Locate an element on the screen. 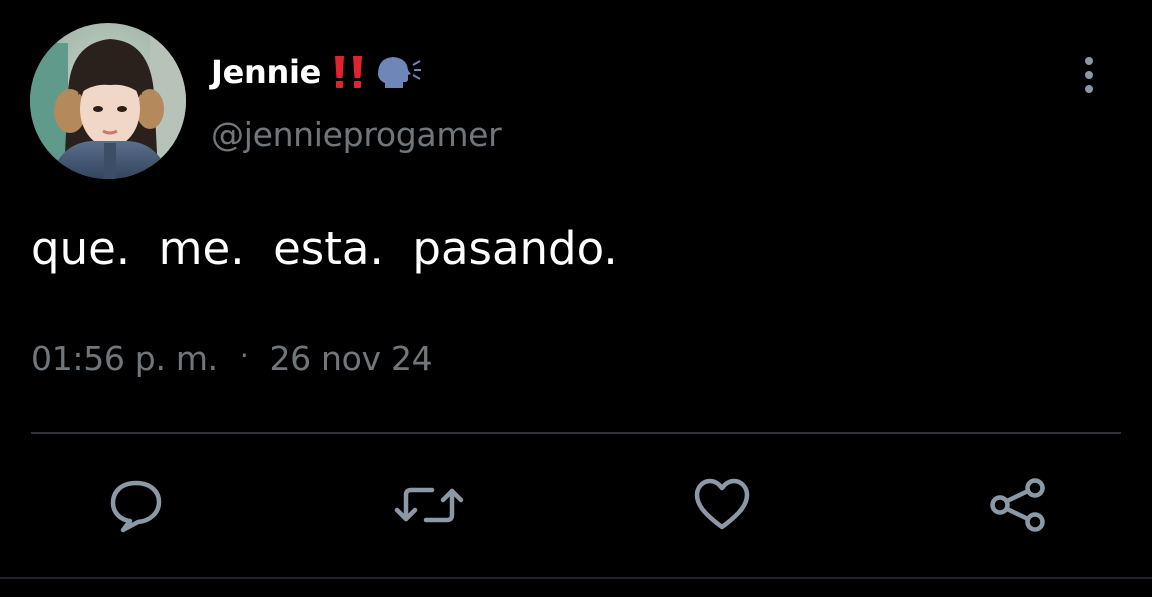  tweet-text: que. me. esta. pasando. is located at coordinates (324, 248).